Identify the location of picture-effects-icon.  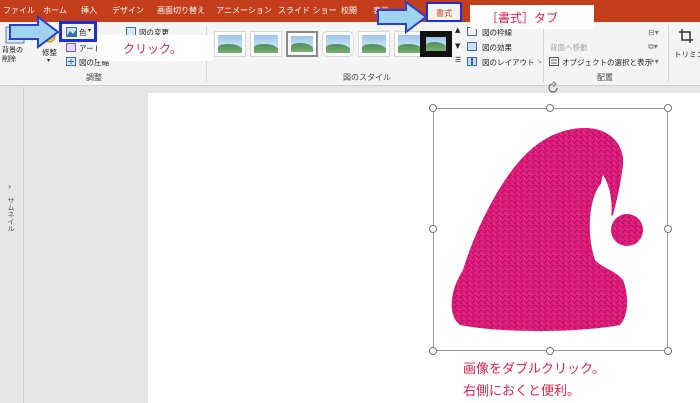
(472, 46).